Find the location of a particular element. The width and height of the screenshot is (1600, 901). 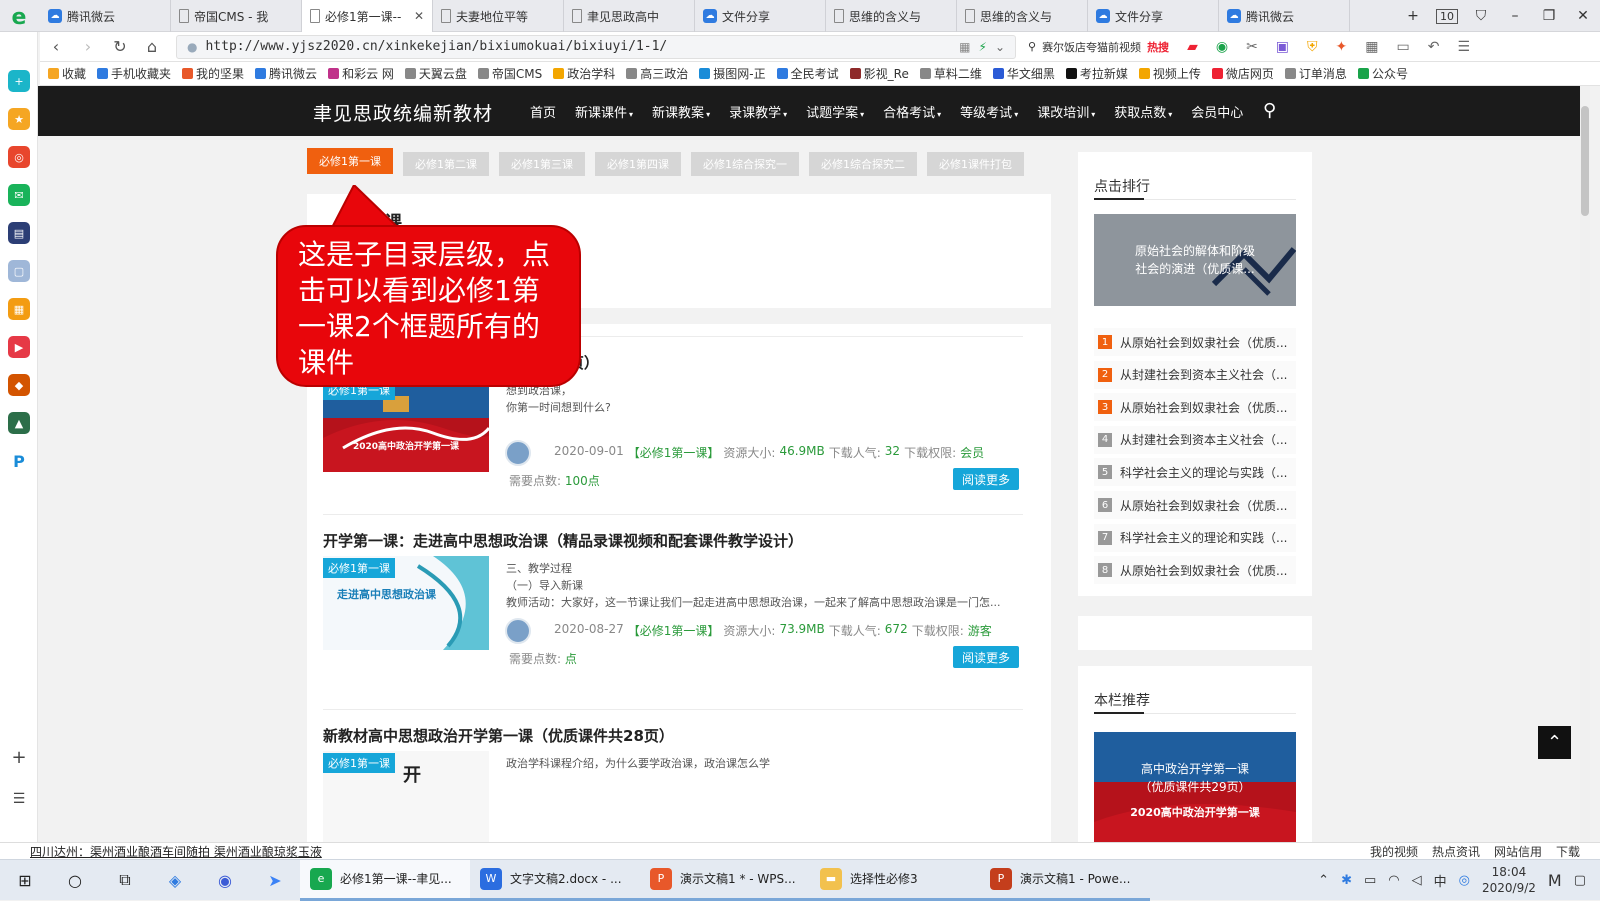

subcategory-tab: 必修1第三课 is located at coordinates (542, 164).